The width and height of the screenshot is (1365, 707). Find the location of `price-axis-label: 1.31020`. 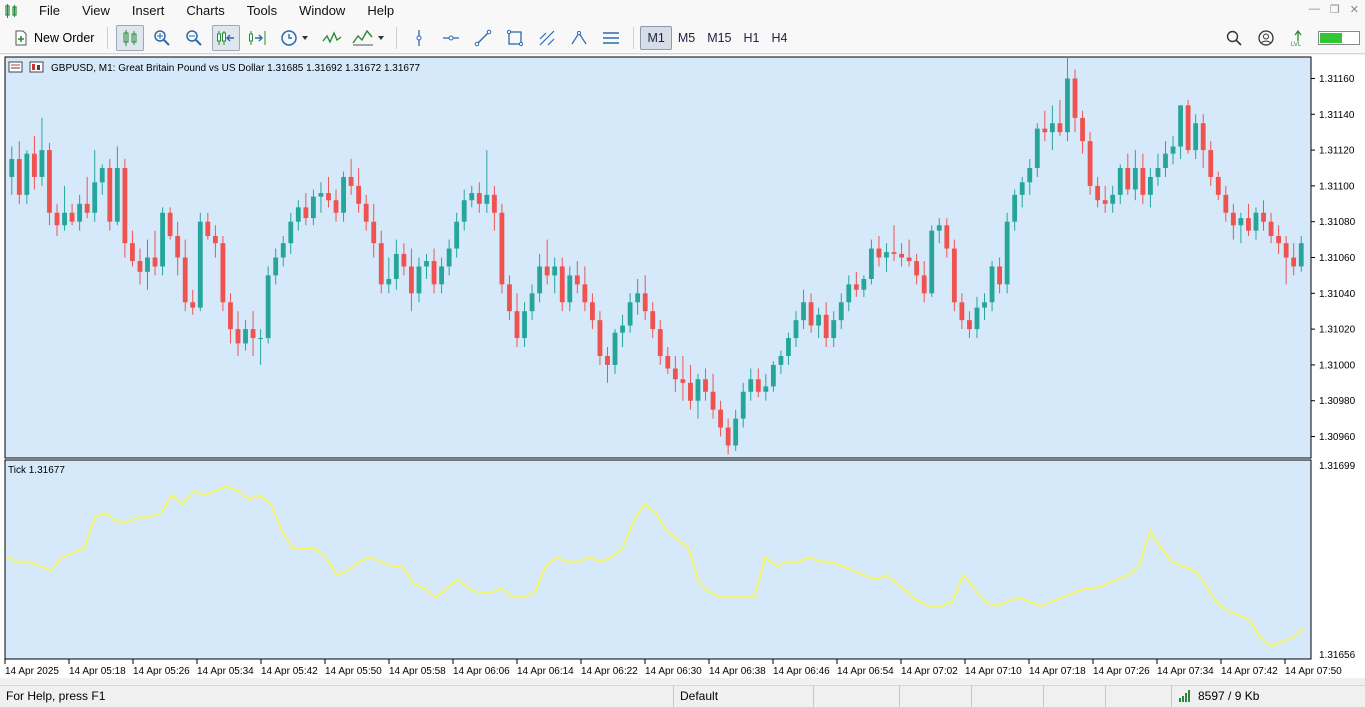

price-axis-label: 1.31020 is located at coordinates (1337, 330).